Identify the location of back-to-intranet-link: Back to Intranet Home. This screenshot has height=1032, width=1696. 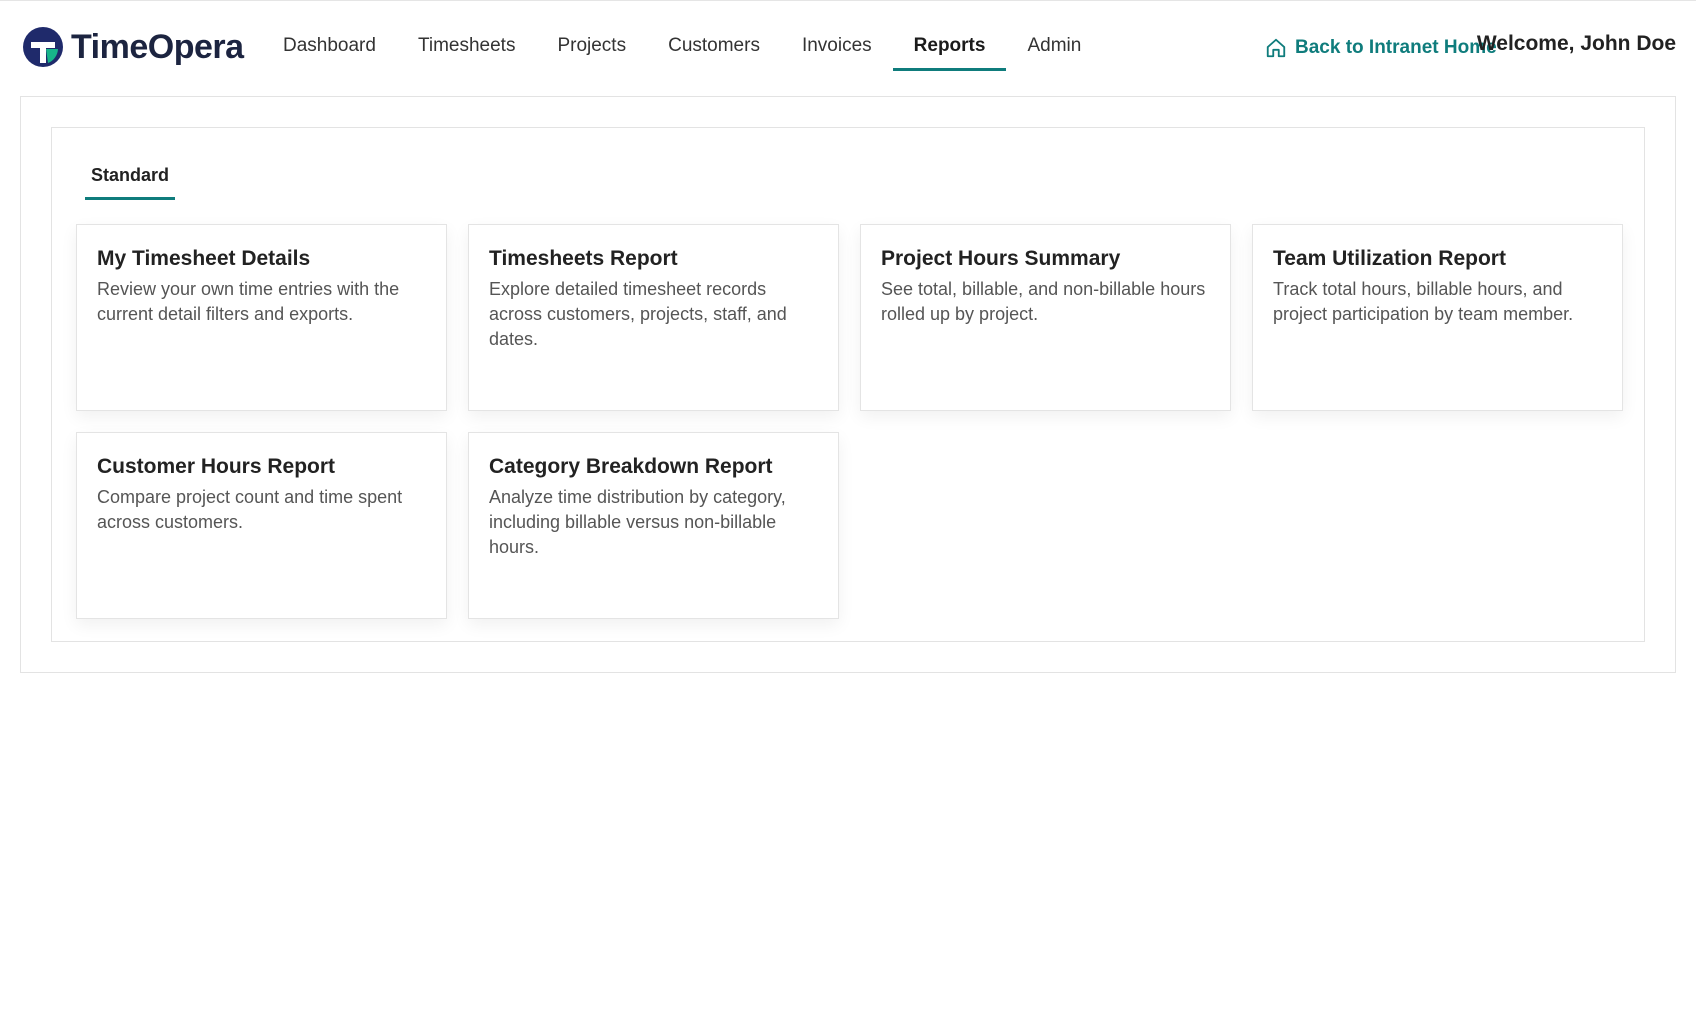
(1381, 48).